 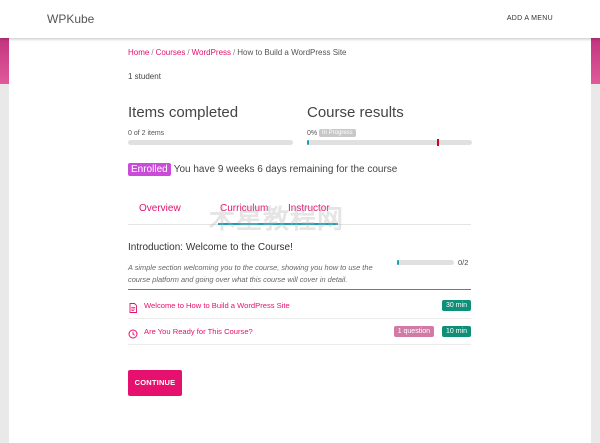 I want to click on course-results-progress-bar, so click(x=389, y=142).